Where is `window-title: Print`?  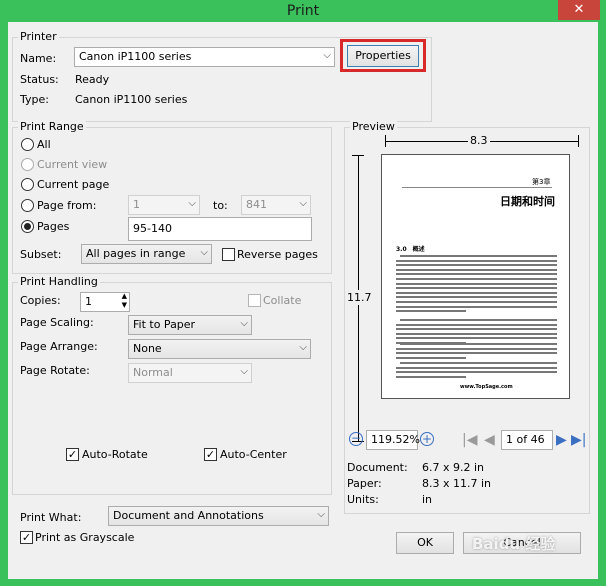 window-title: Print is located at coordinates (303, 11).